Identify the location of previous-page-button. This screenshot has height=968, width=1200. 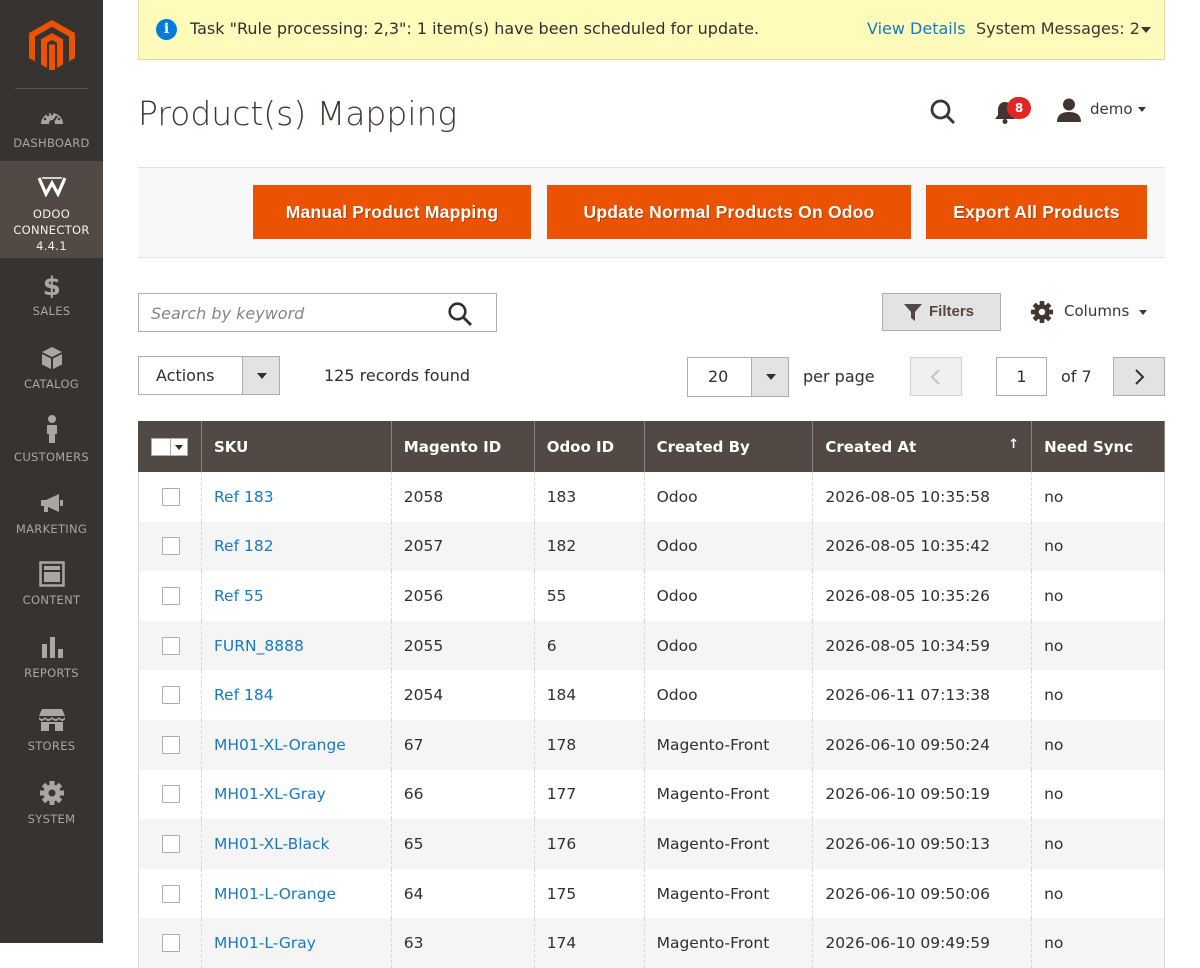
(936, 376).